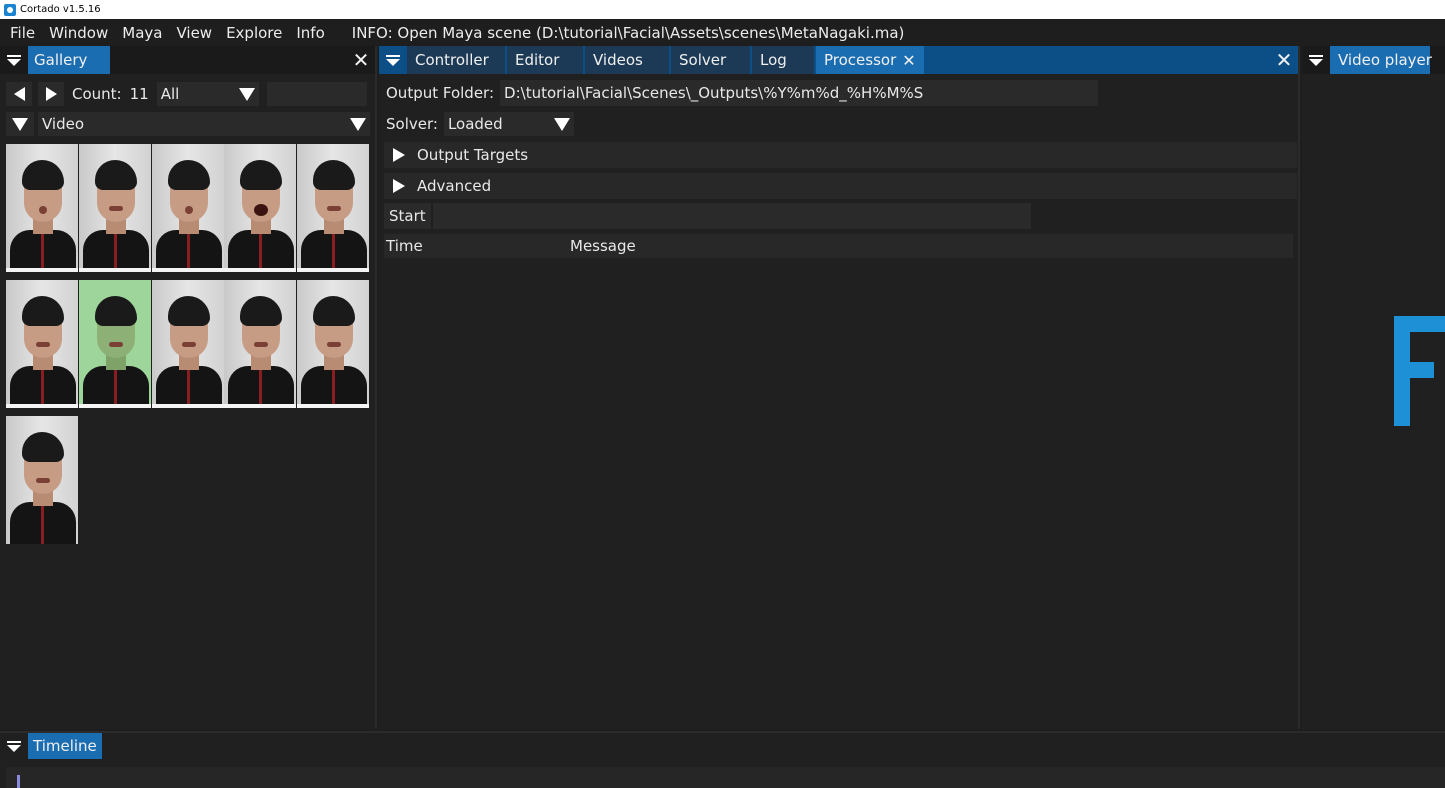 Image resolution: width=1445 pixels, height=788 pixels. I want to click on tab-timeline-label: Timeline, so click(65, 746).